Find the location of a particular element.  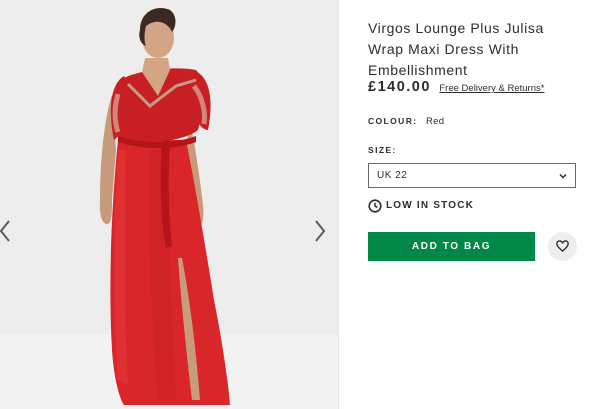

save-for-later-button is located at coordinates (562, 246).